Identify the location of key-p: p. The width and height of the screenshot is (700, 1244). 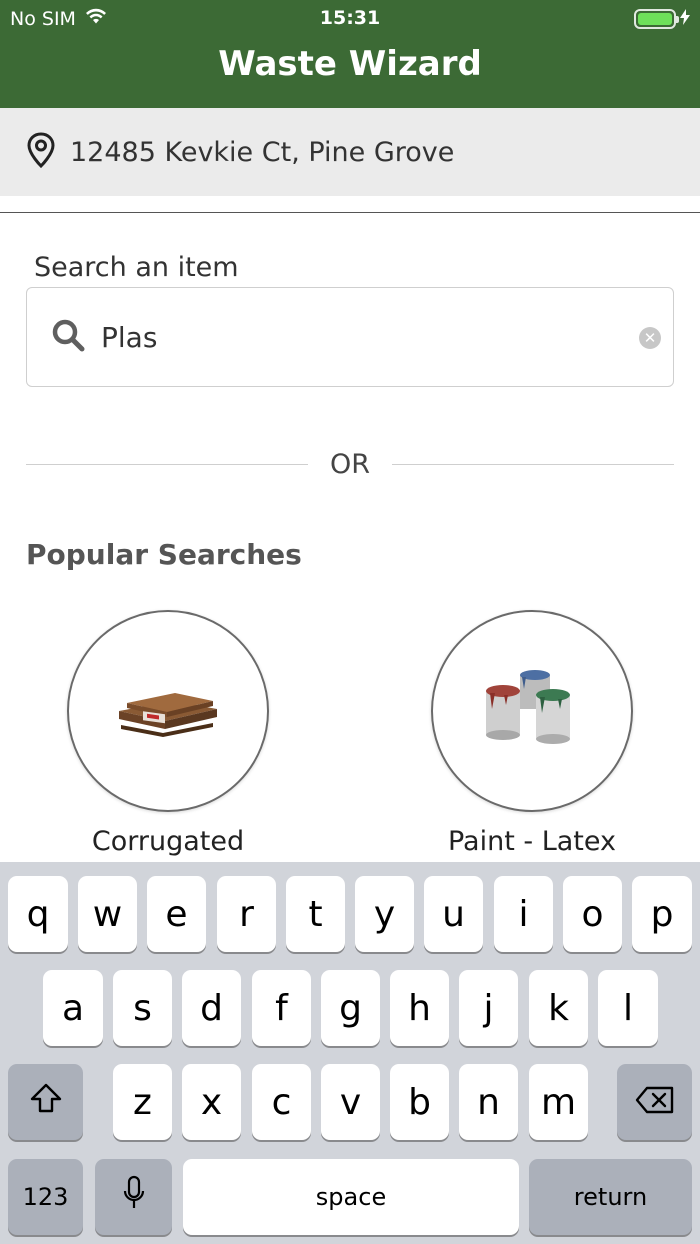
(662, 914).